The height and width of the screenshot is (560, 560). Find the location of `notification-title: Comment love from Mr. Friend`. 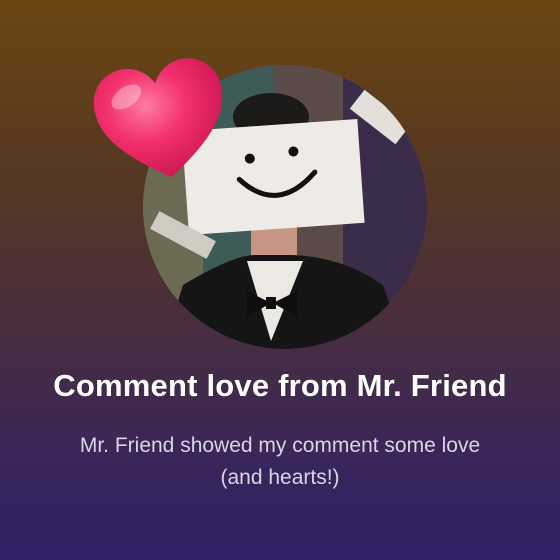

notification-title: Comment love from Mr. Friend is located at coordinates (280, 385).